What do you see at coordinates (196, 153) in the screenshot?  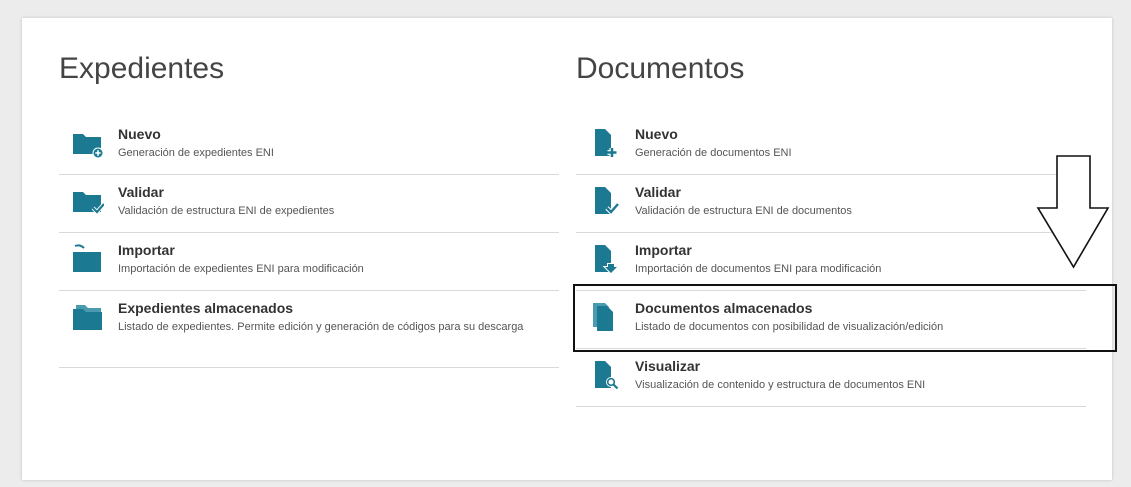 I see `item-description: Generación de expedientes ENI` at bounding box center [196, 153].